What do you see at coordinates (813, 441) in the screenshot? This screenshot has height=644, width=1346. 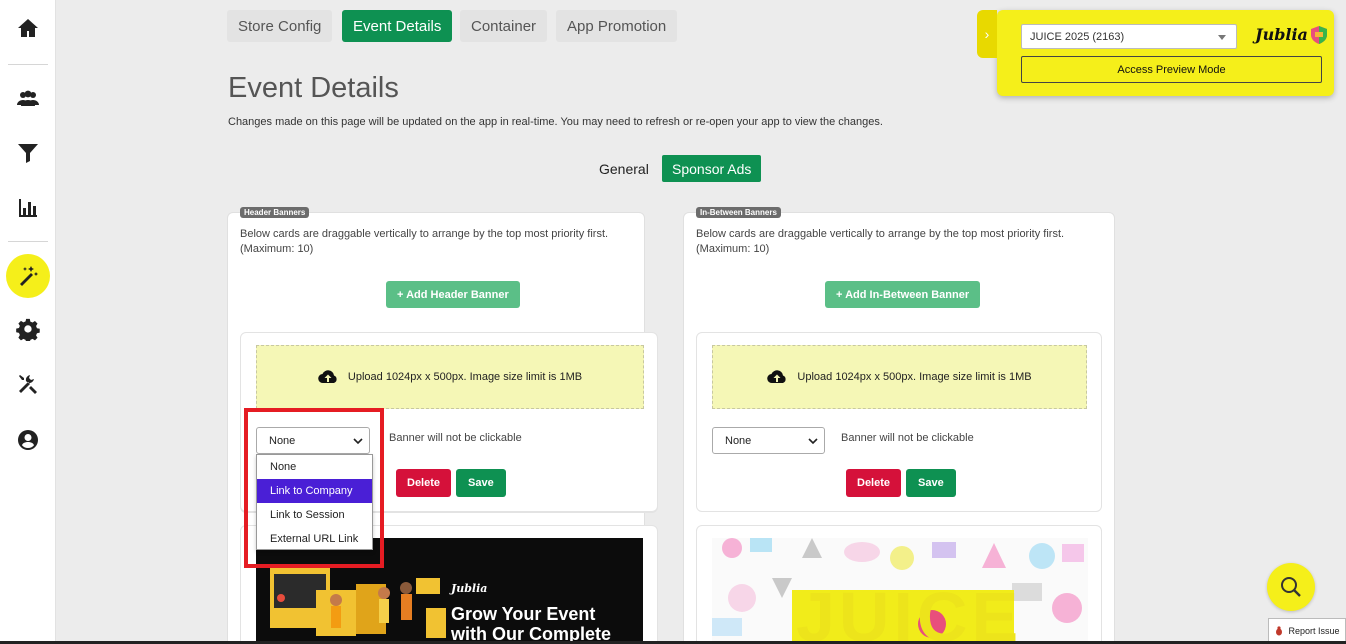 I see `chevron-down-icon` at bounding box center [813, 441].